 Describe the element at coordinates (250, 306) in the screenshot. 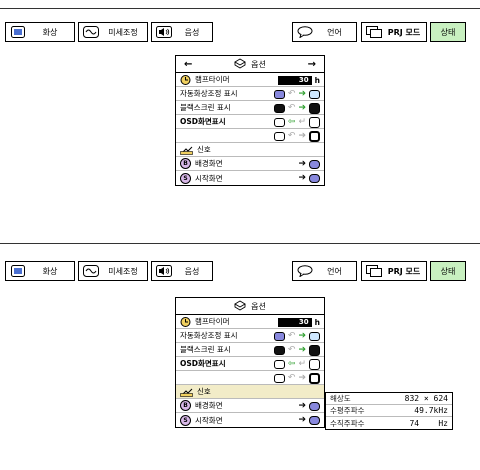

I see `menu-title-bar: 옵션` at that location.